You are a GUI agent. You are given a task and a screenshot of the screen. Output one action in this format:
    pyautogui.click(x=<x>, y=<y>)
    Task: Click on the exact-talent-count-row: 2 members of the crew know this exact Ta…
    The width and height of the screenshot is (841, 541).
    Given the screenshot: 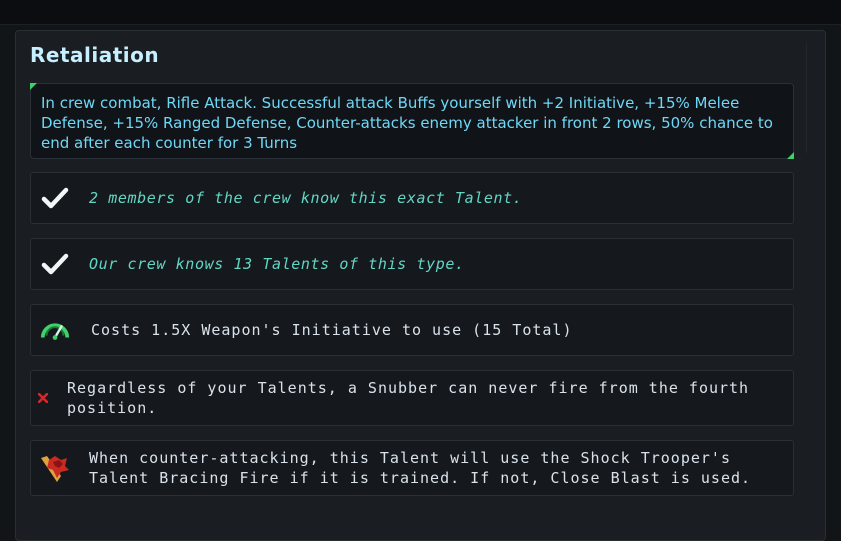 What is the action you would take?
    pyautogui.click(x=412, y=198)
    